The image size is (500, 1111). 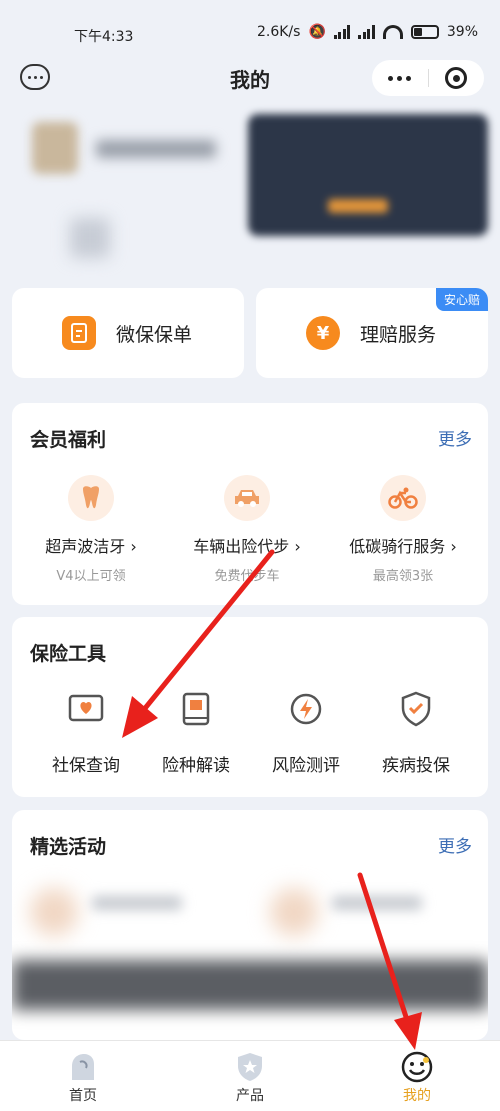 What do you see at coordinates (306, 709) in the screenshot?
I see `lightning-icon` at bounding box center [306, 709].